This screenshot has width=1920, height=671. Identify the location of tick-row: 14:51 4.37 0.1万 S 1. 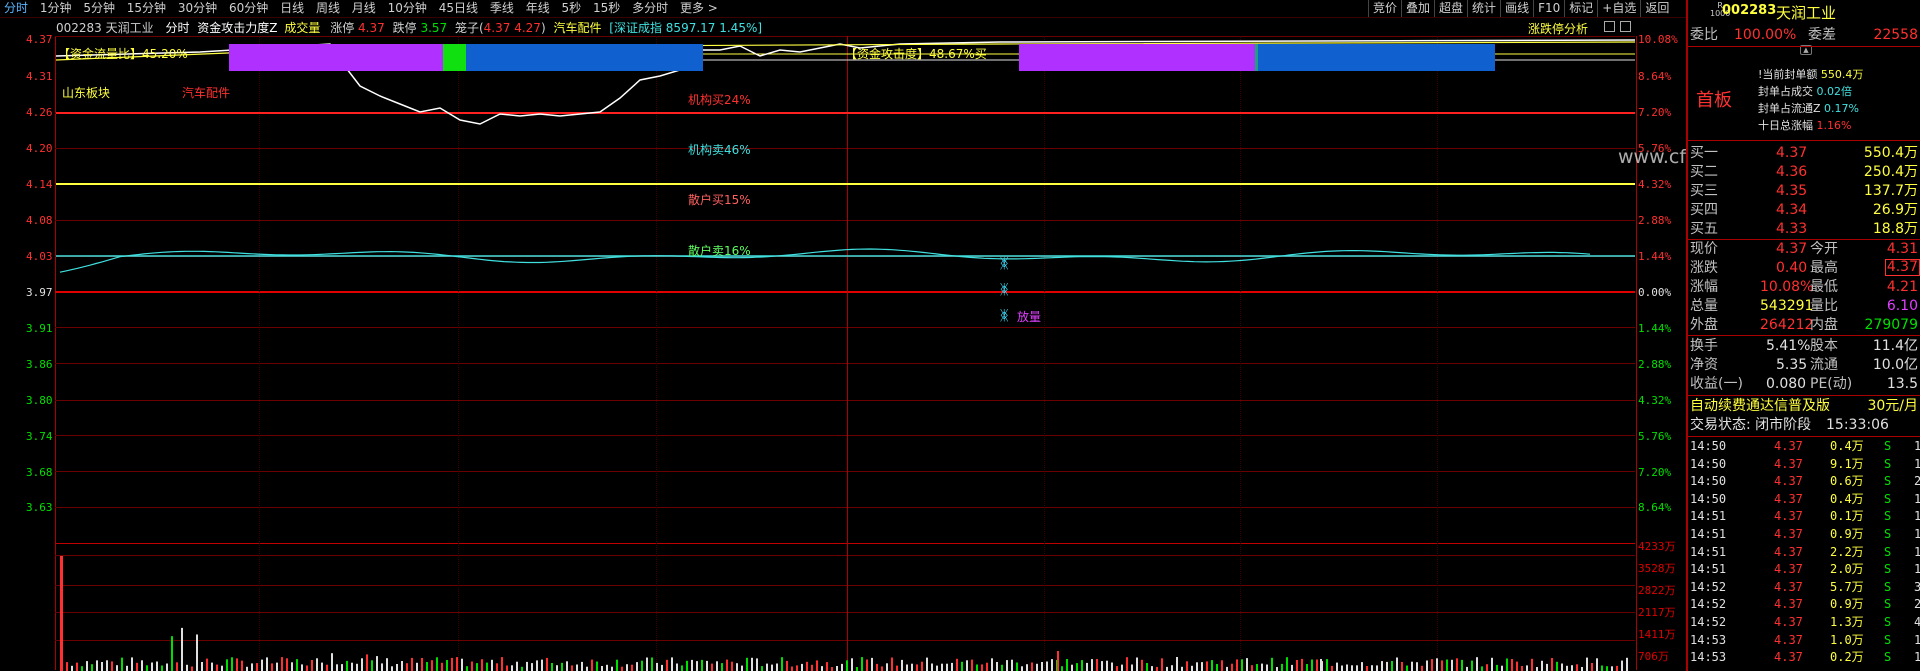
(1805, 516).